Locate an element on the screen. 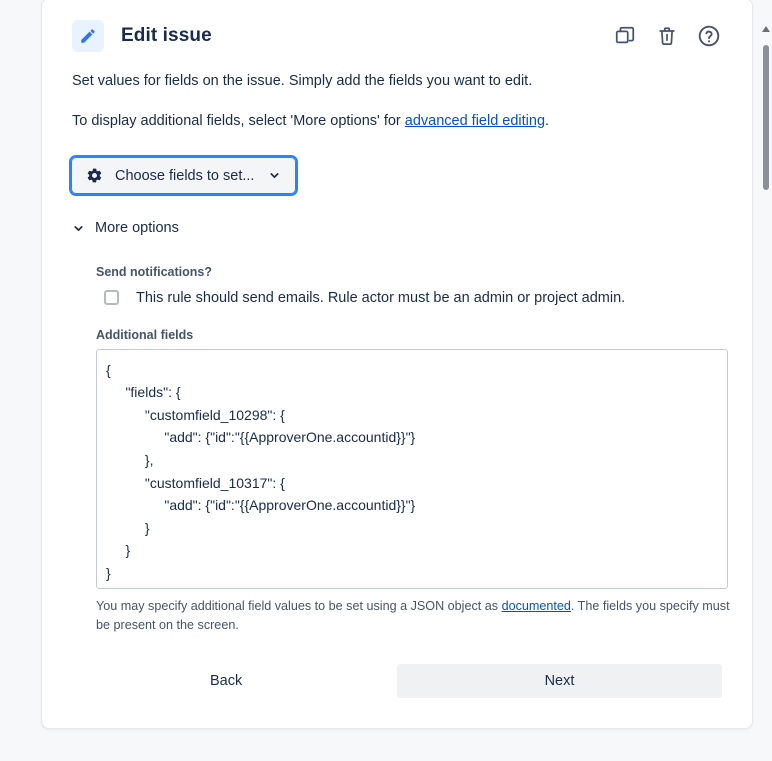 The width and height of the screenshot is (772, 761). back-button: Back is located at coordinates (226, 681).